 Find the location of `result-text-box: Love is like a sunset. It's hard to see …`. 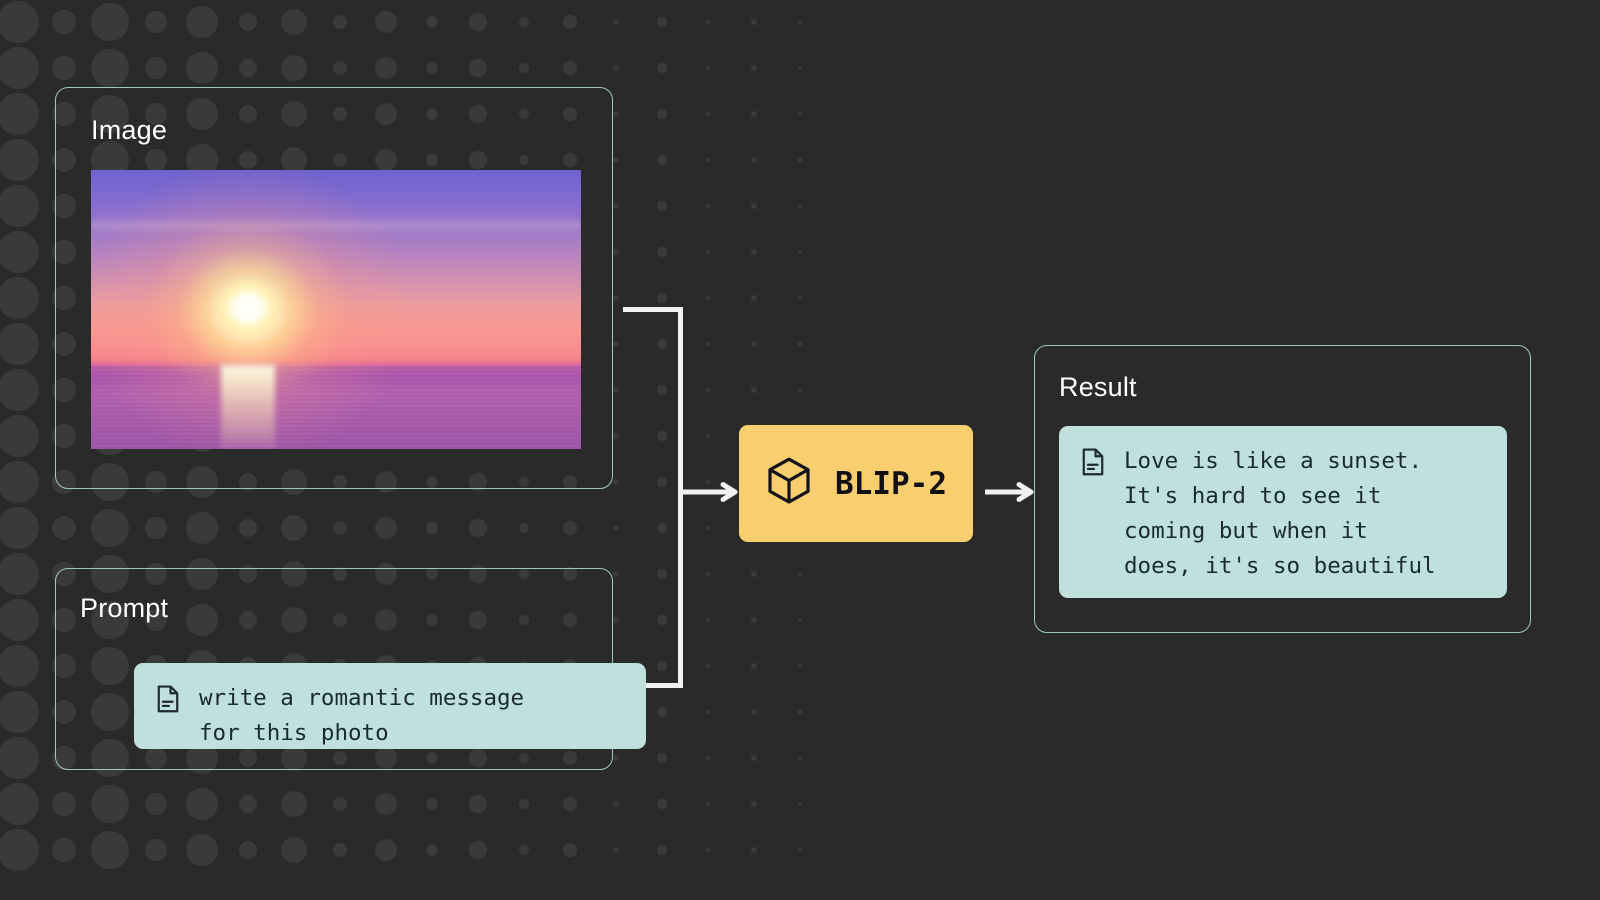

result-text-box: Love is like a sunset. It's hard to see … is located at coordinates (1283, 512).